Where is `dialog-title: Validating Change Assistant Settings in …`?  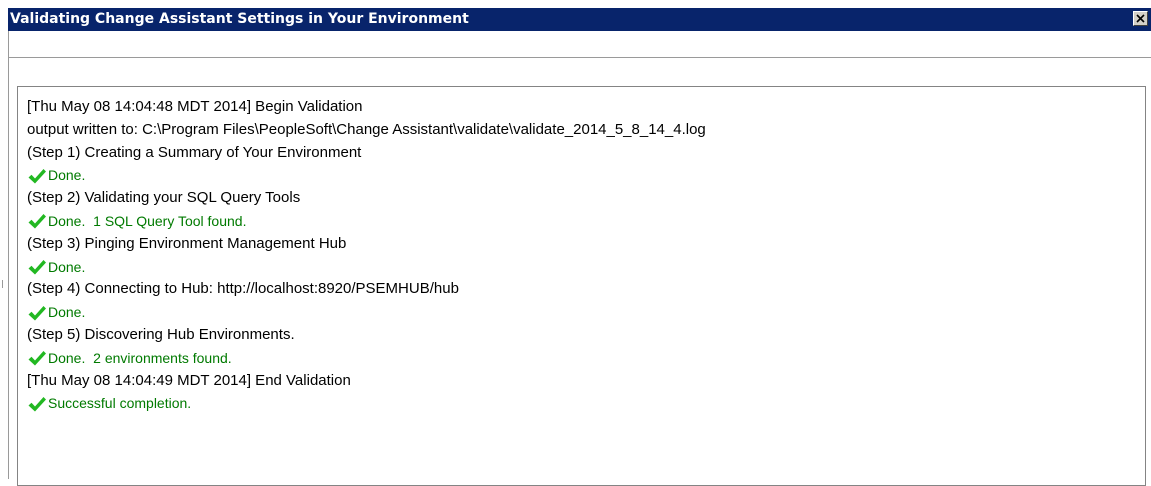
dialog-title: Validating Change Assistant Settings in … is located at coordinates (239, 19).